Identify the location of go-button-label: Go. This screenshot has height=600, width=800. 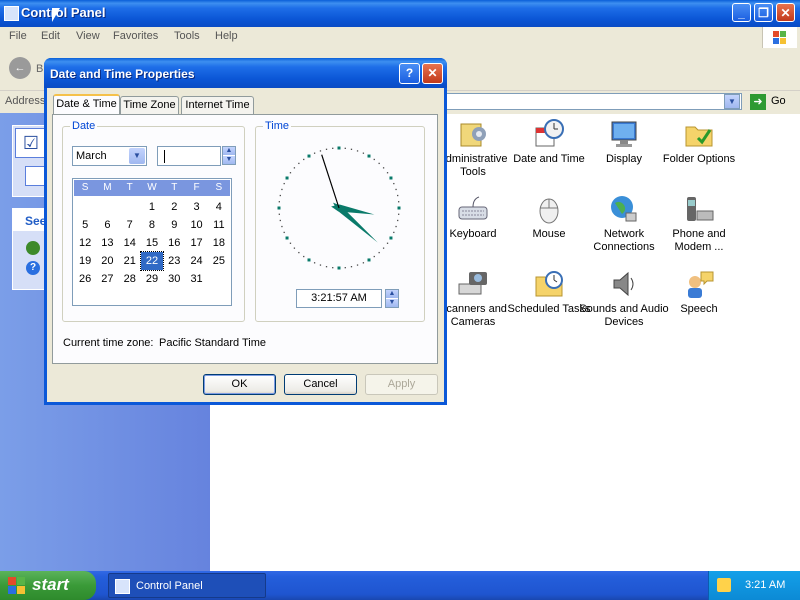
(778, 101).